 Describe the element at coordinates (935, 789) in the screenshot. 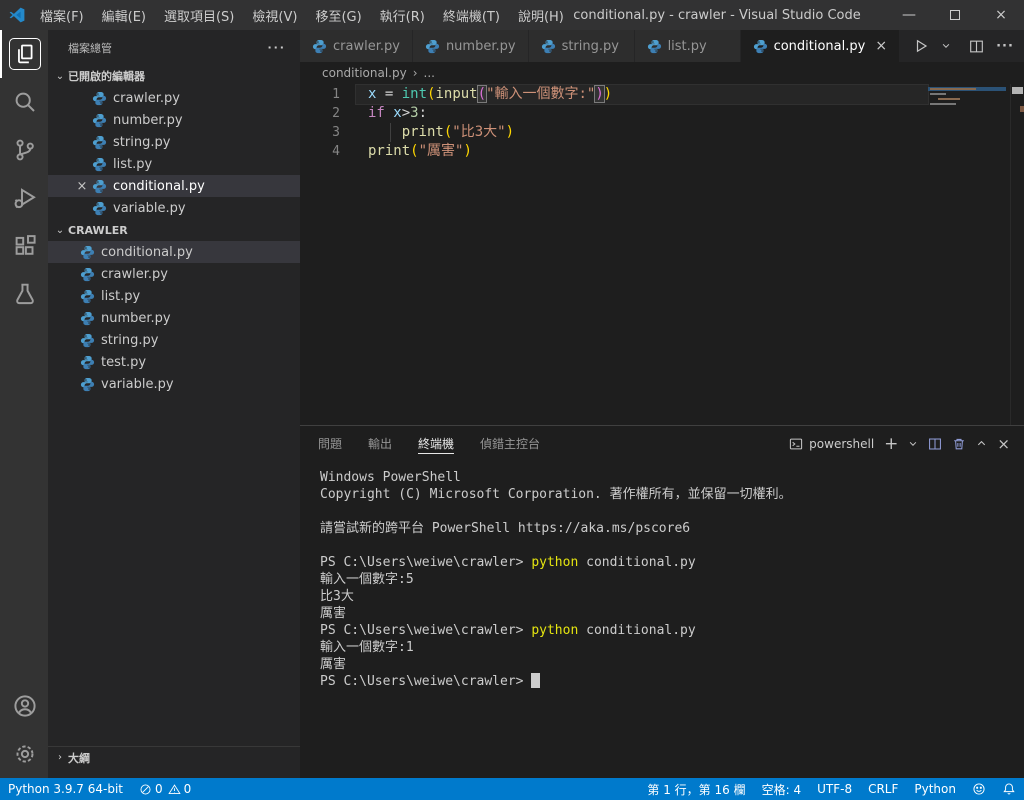

I see `language-mode-indicator: Python` at that location.